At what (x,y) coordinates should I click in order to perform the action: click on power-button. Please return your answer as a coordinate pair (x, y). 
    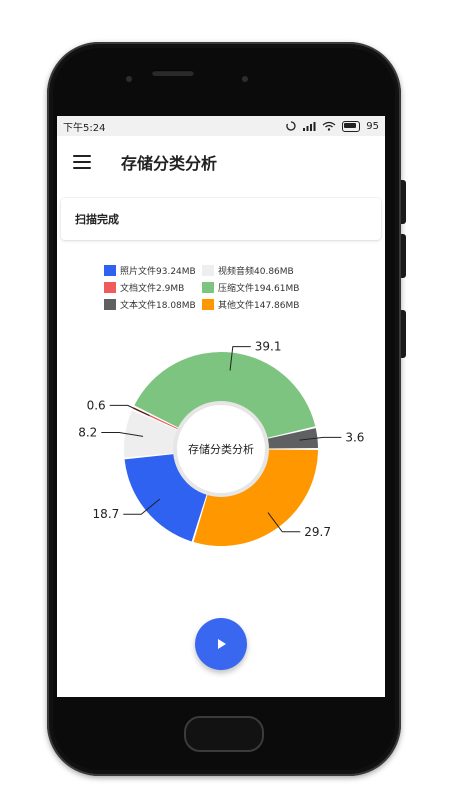
    Looking at the image, I should click on (403, 334).